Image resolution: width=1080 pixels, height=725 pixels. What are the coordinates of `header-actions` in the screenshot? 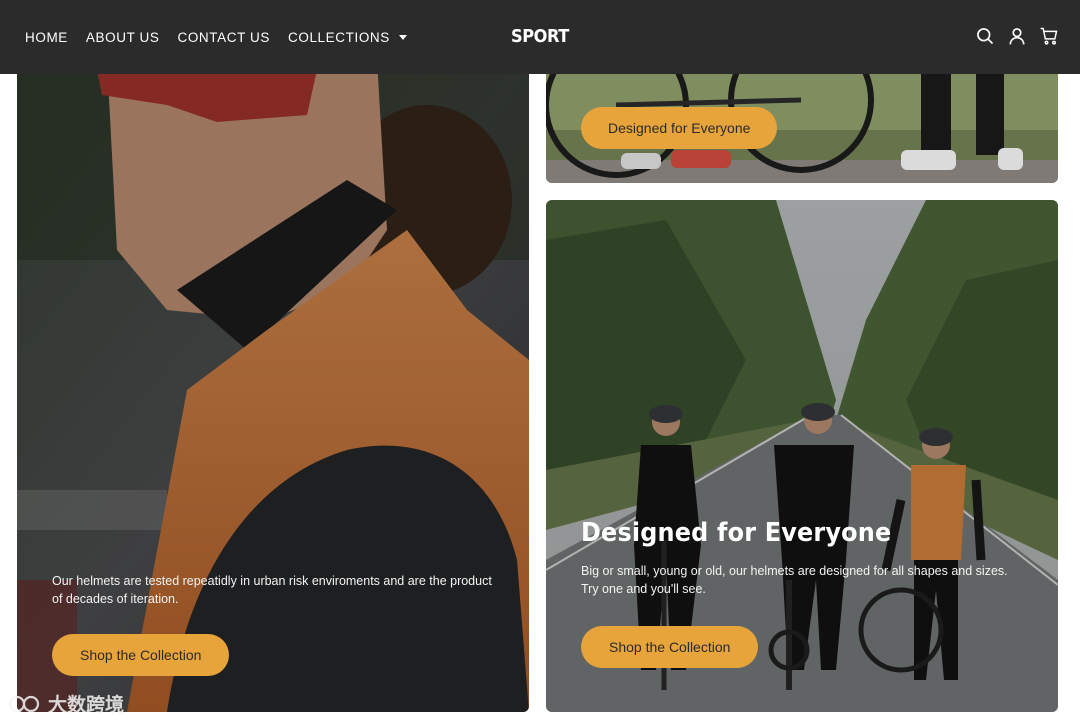 It's located at (1017, 36).